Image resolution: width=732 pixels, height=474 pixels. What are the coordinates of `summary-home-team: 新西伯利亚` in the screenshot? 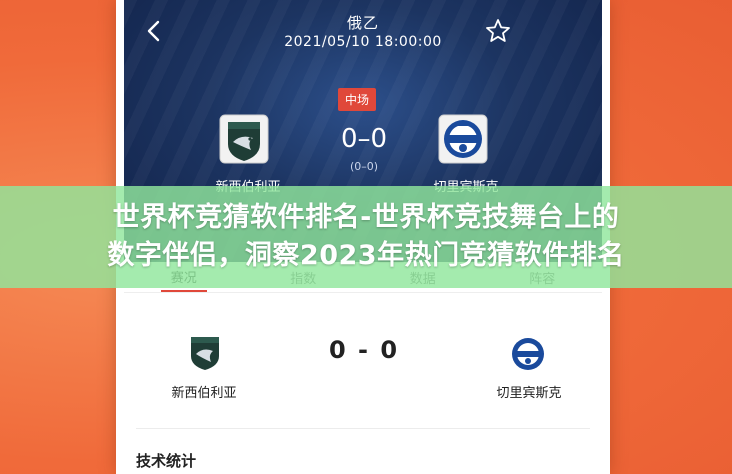 It's located at (204, 393).